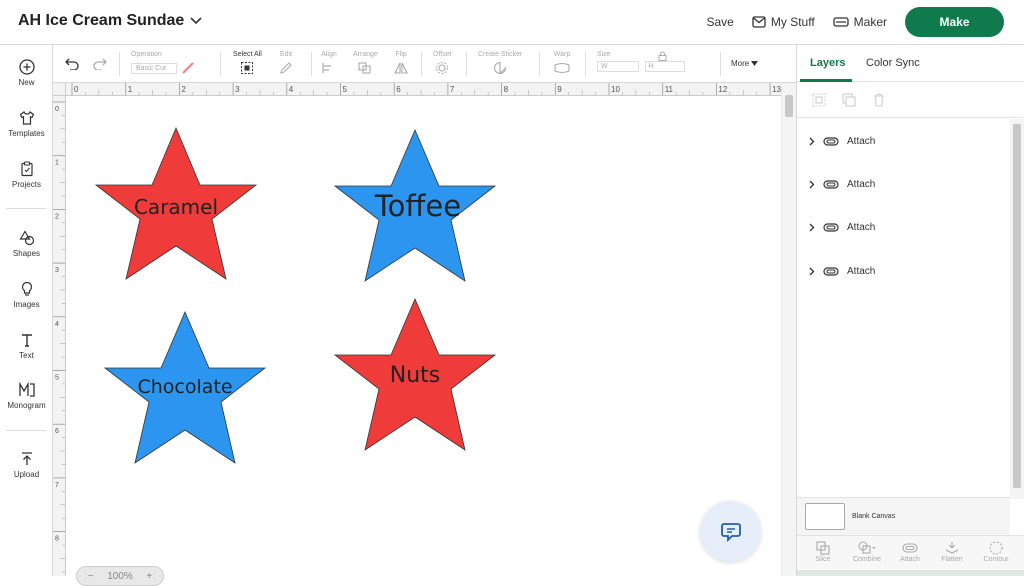 The image size is (1024, 586). I want to click on offset-button: Offset, so click(442, 63).